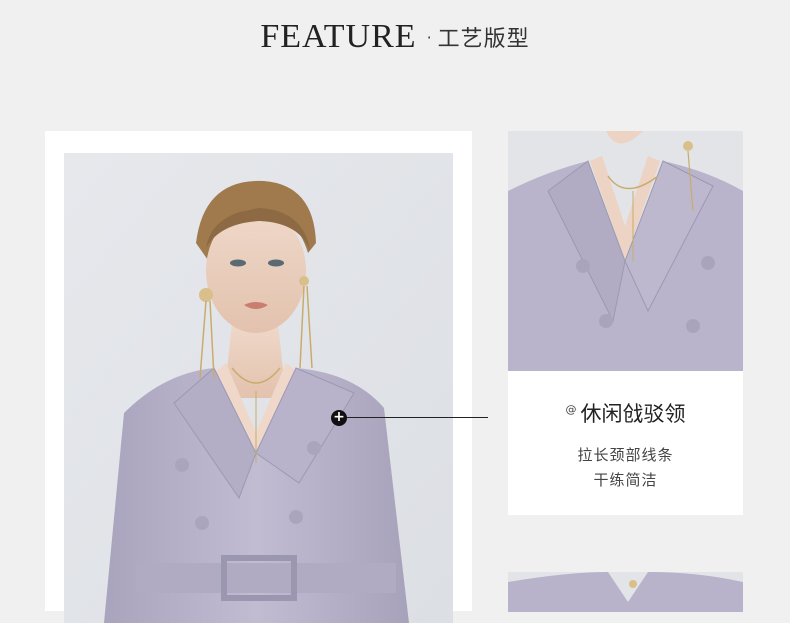 The image size is (790, 623). I want to click on hotspot-plus-button: +, so click(339, 418).